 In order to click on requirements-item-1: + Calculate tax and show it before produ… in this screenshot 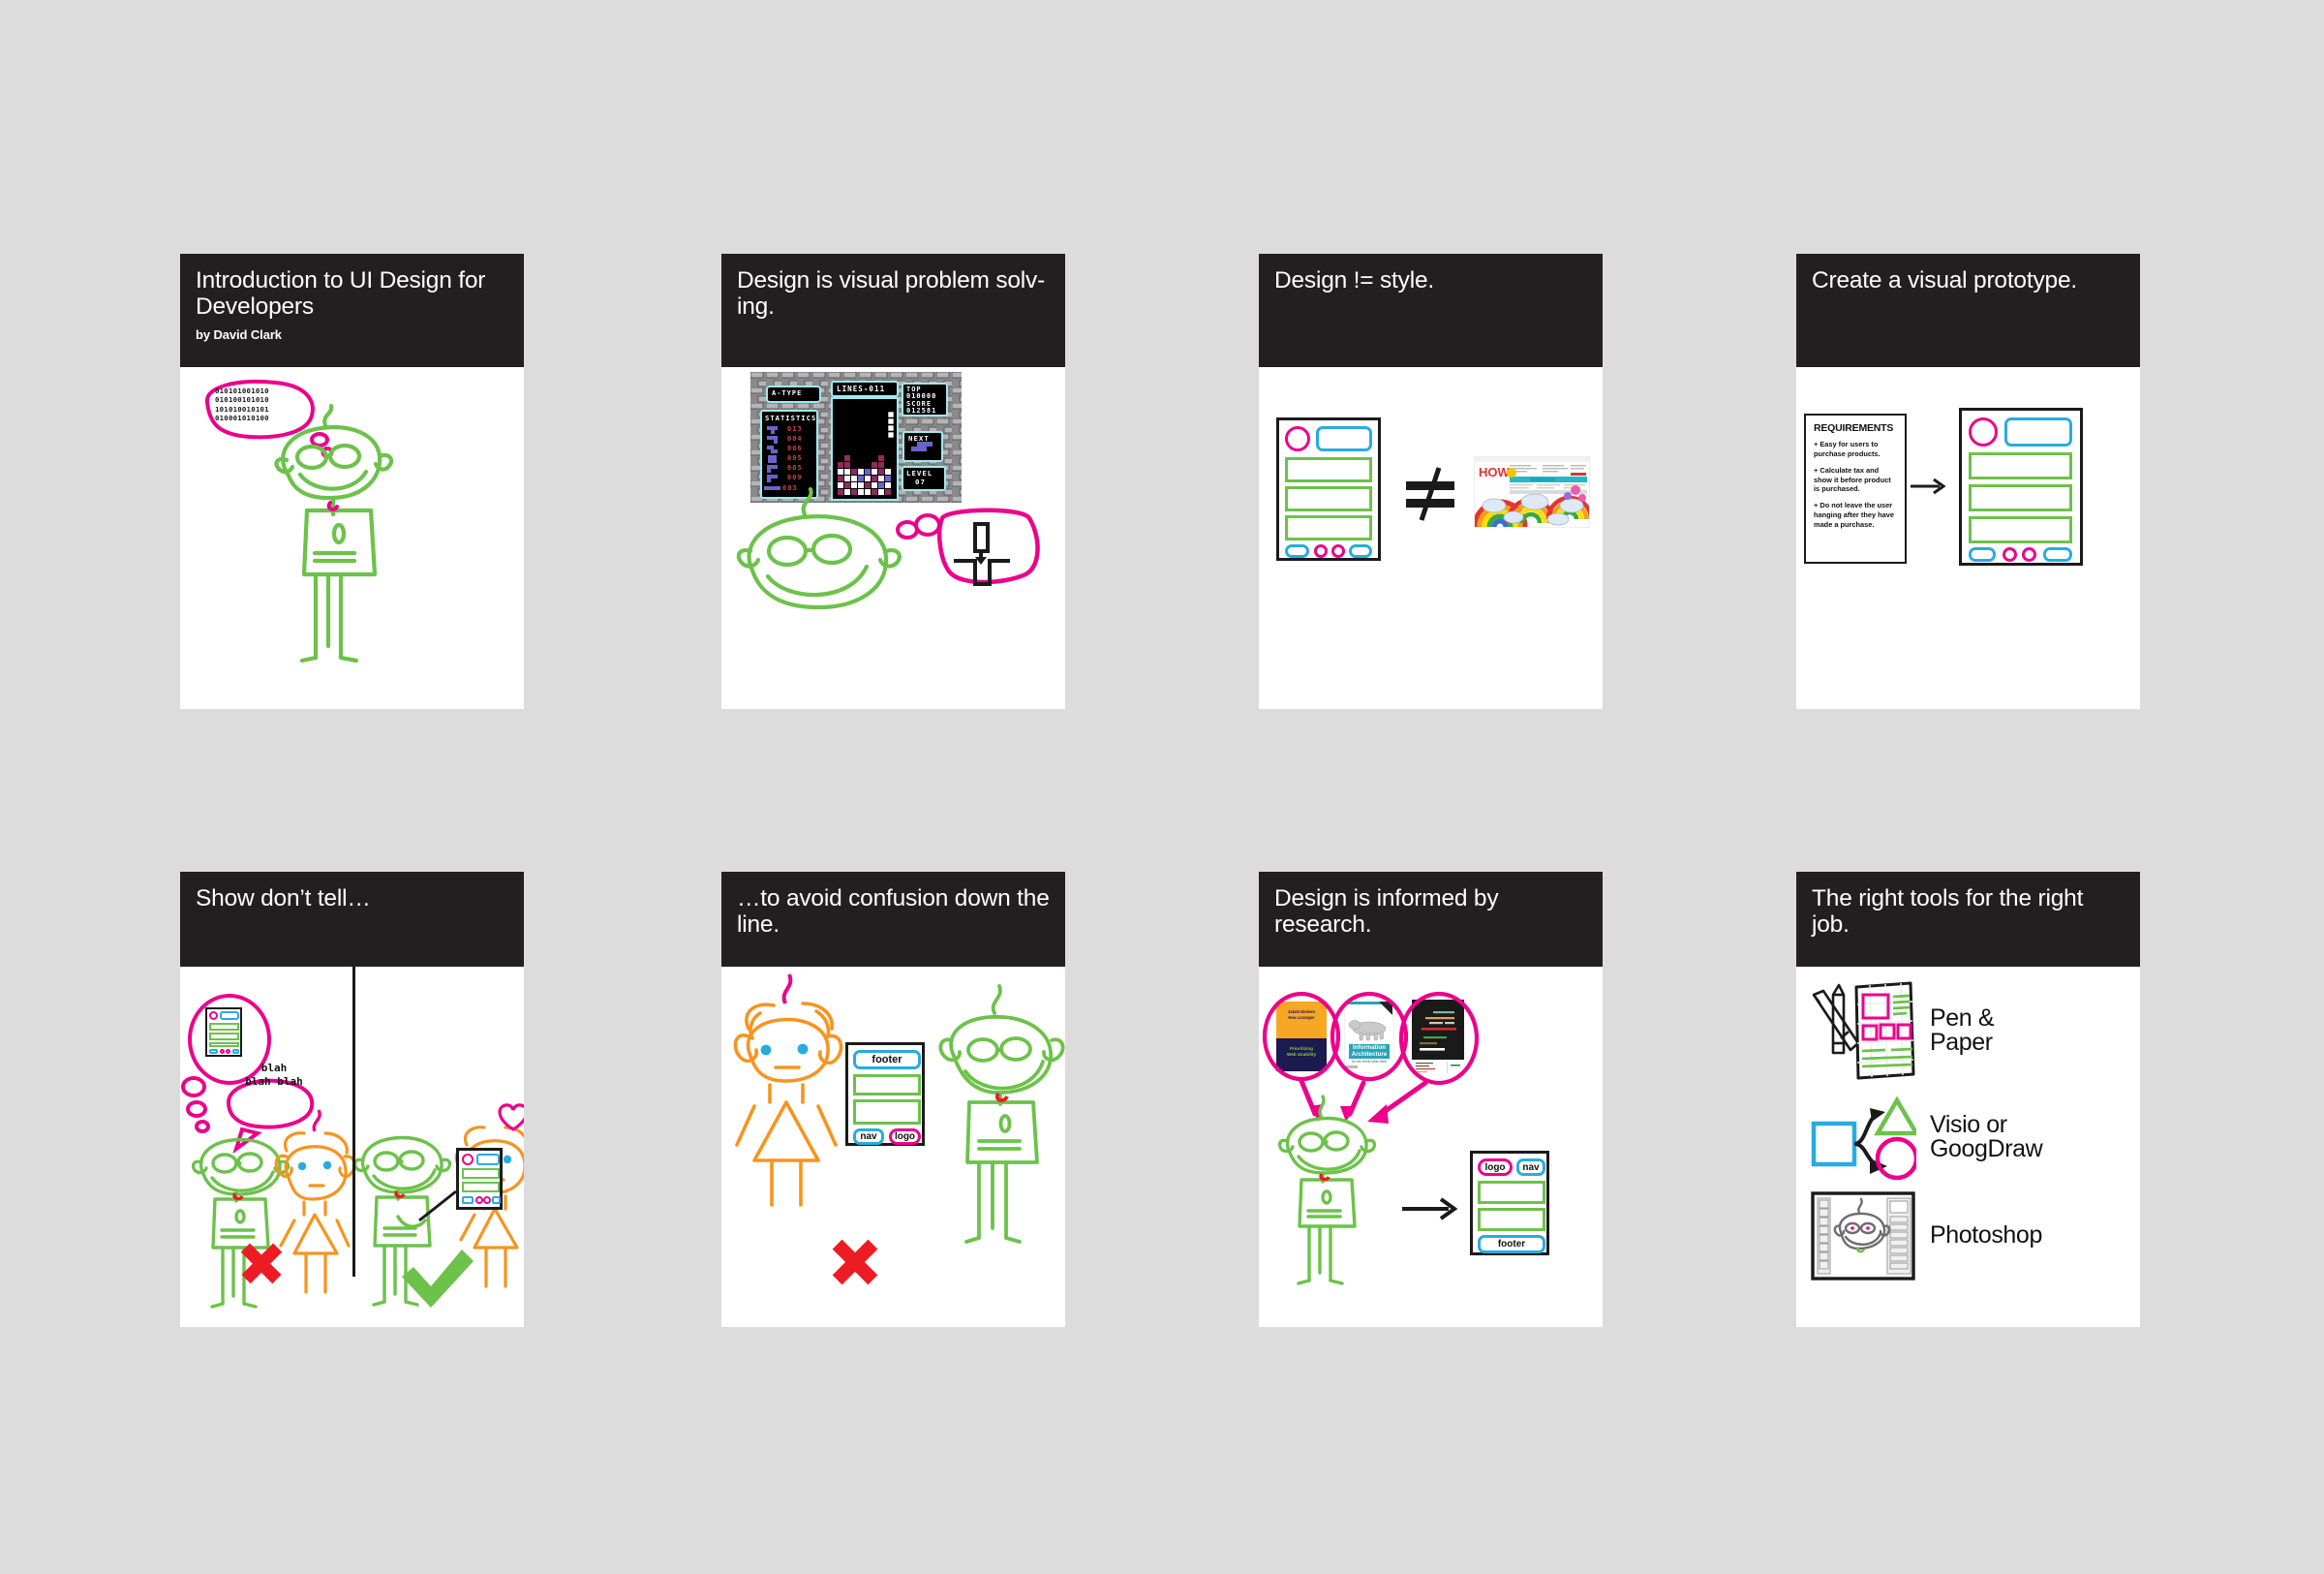, I will do `click(1853, 480)`.